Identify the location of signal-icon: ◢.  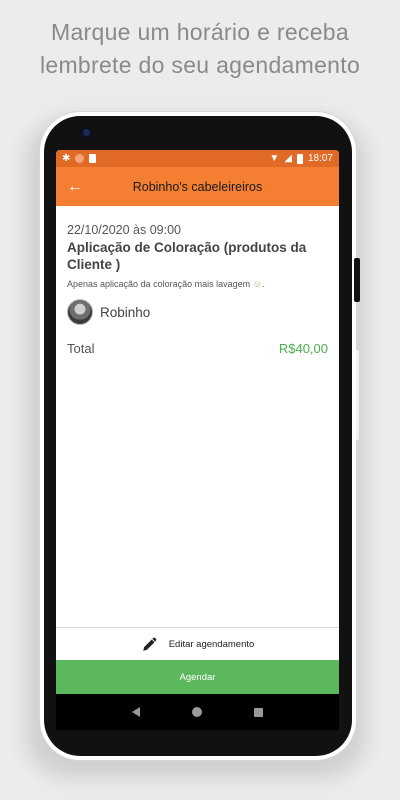
(288, 158).